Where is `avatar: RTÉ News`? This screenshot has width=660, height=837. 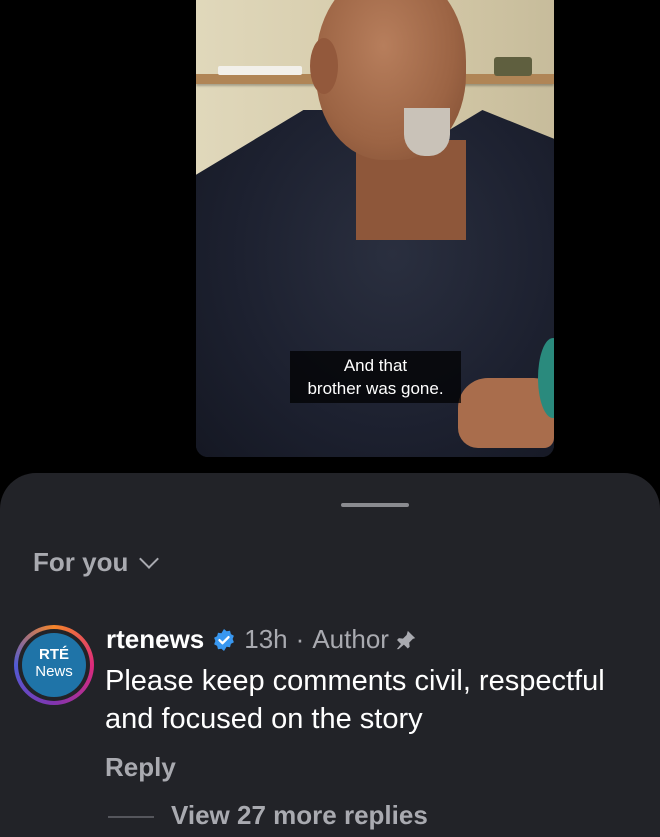 avatar: RTÉ News is located at coordinates (54, 665).